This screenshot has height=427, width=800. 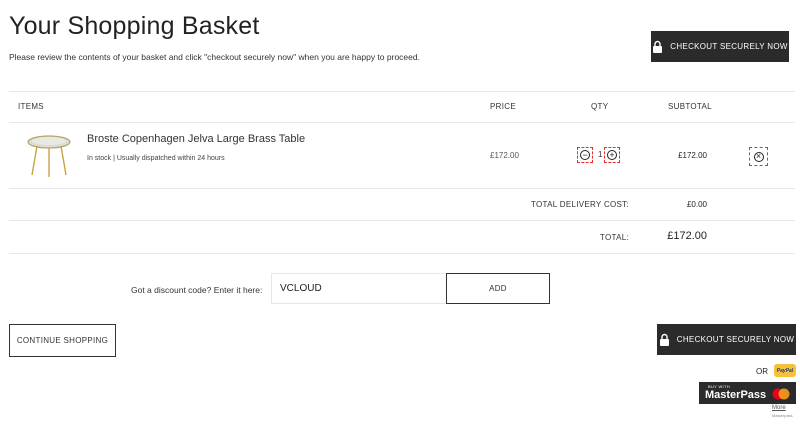 I want to click on delivery-cost-label: TOTAL DELIVERY COST:, so click(x=579, y=204).